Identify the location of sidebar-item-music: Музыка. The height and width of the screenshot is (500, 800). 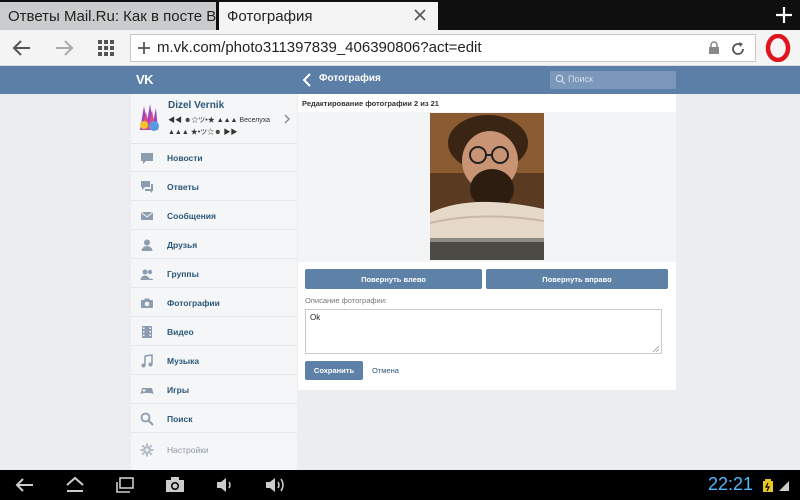
(214, 361).